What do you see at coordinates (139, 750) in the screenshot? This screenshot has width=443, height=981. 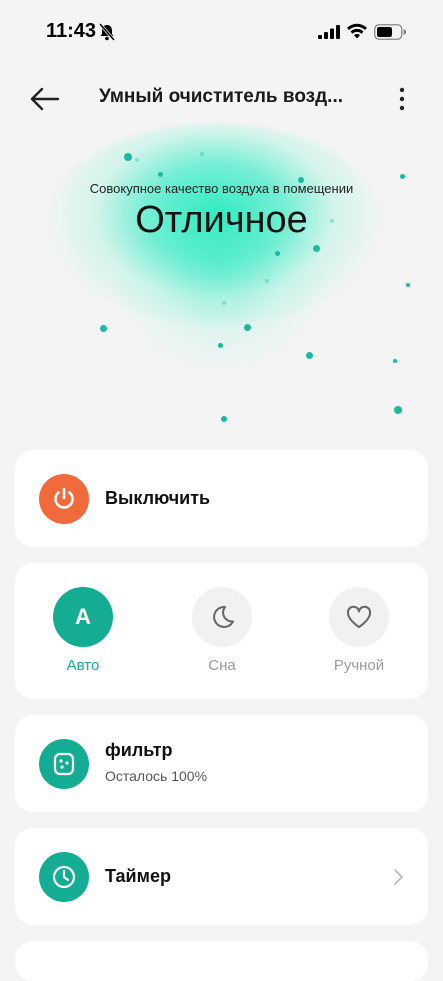 I see `filter-label: фильтр` at bounding box center [139, 750].